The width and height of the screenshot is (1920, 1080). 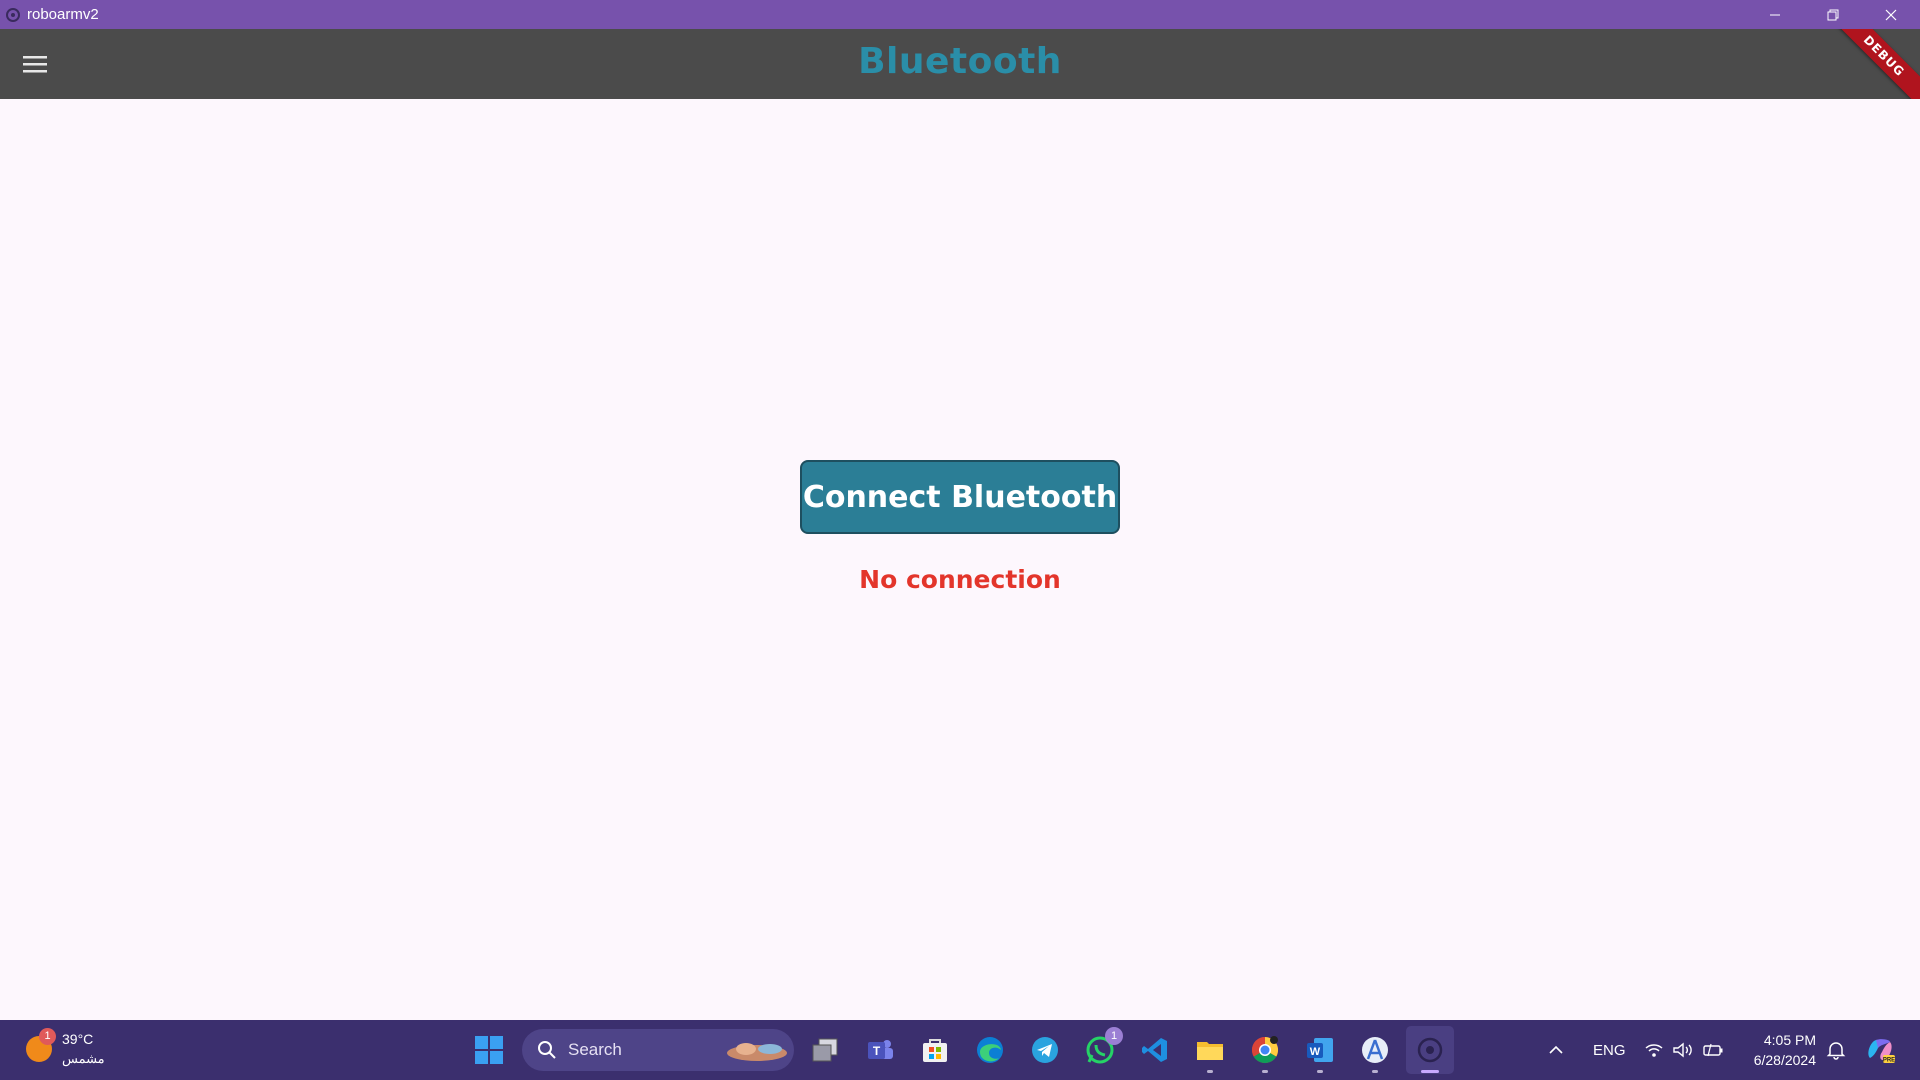 I want to click on telegram-icon, so click(x=1045, y=1050).